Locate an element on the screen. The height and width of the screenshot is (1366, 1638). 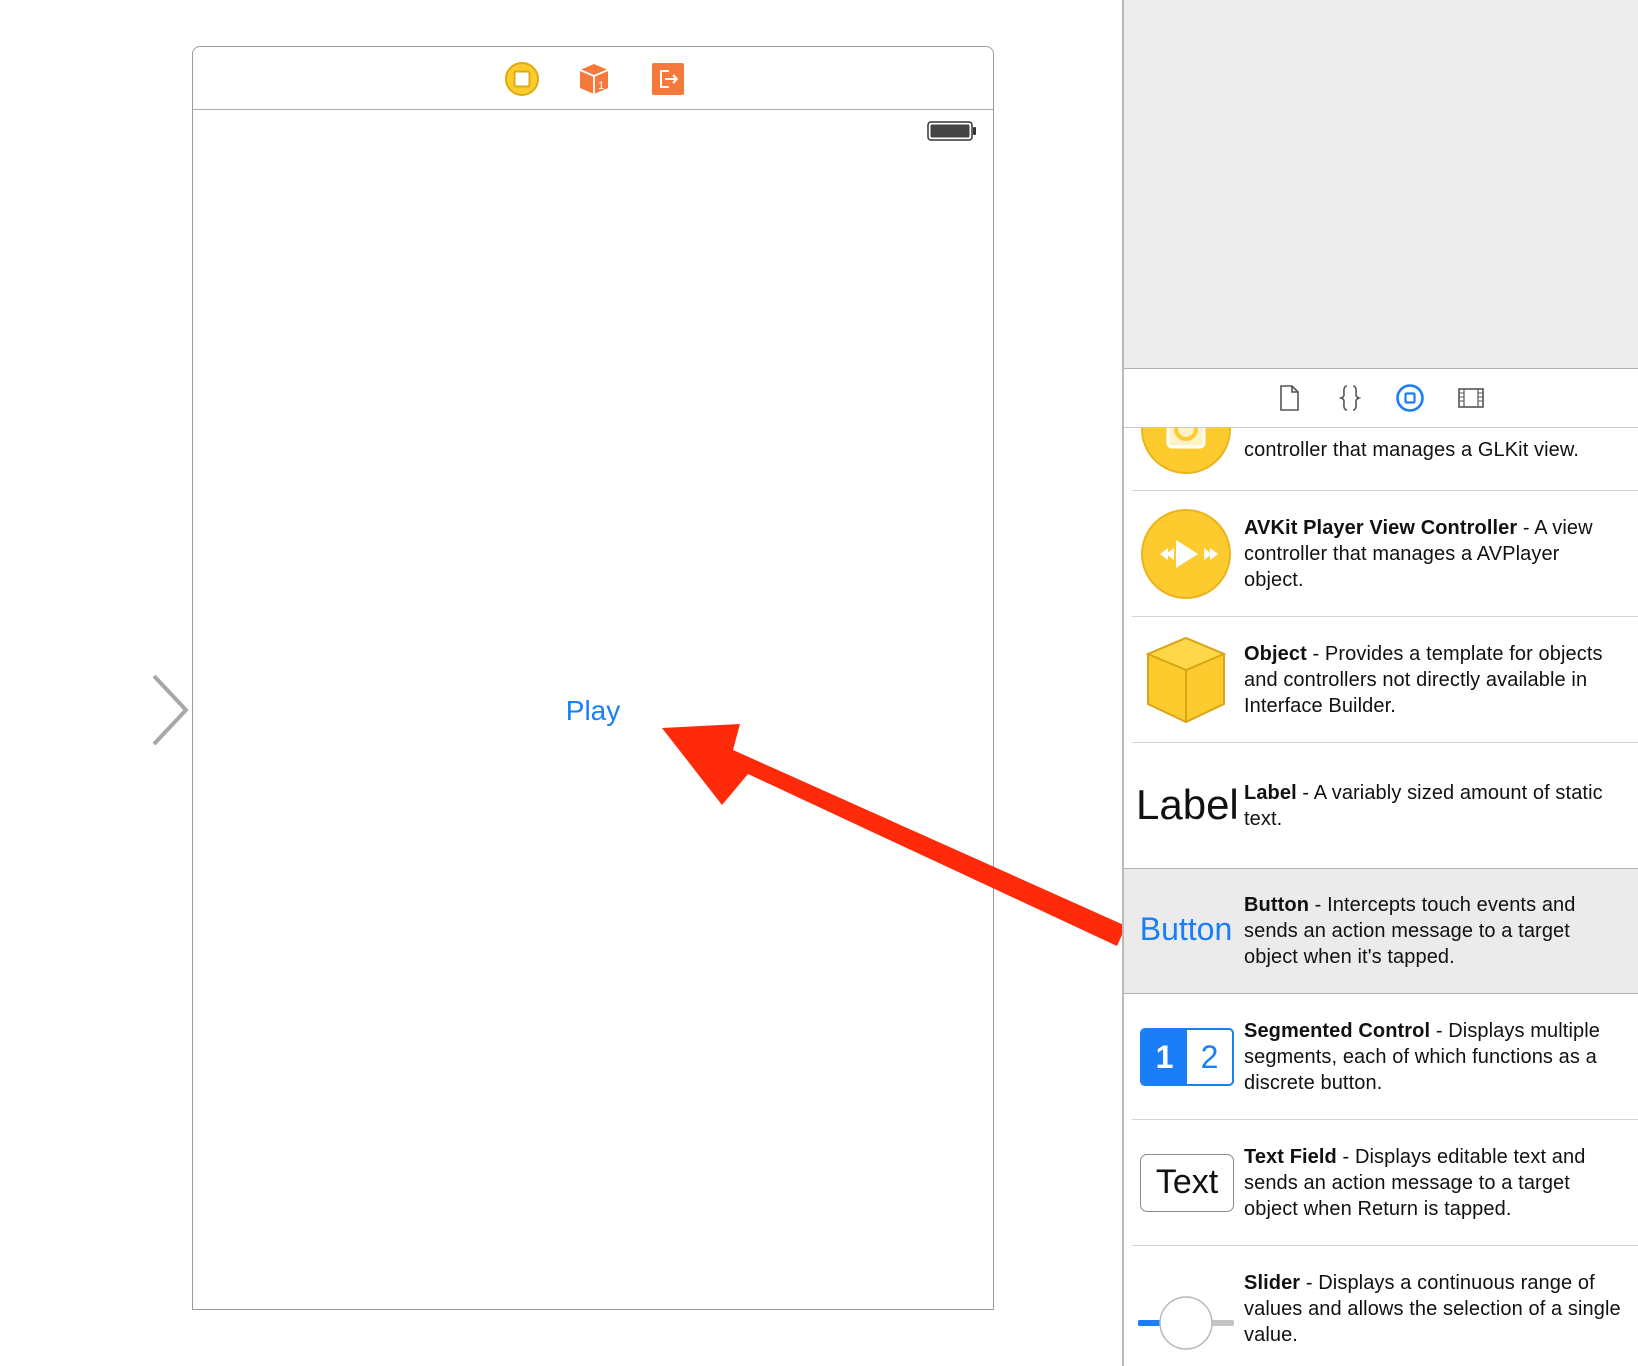
view-controller-icon is located at coordinates (522, 79).